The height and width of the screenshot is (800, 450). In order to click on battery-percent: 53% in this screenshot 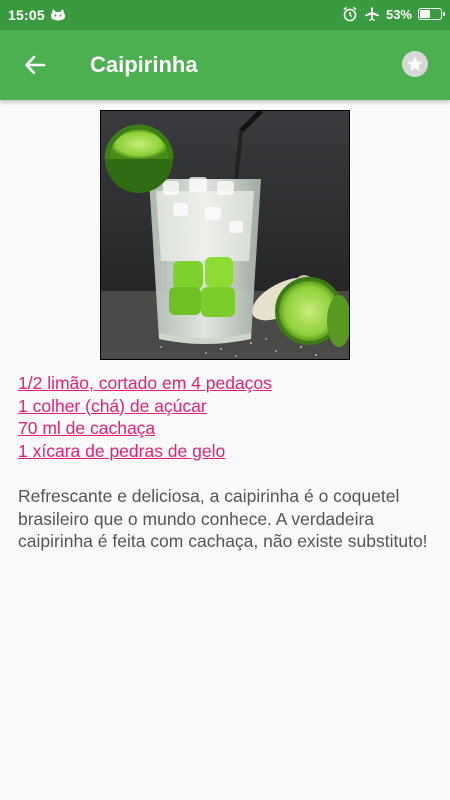, I will do `click(398, 14)`.